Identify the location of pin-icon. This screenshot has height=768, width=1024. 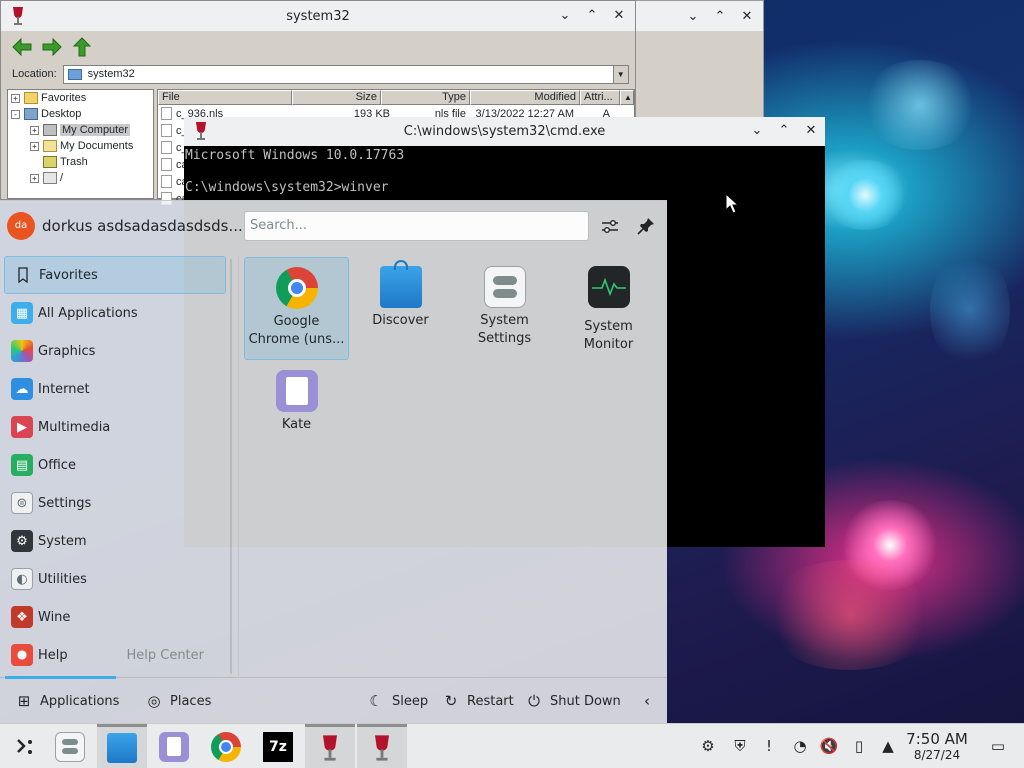
(646, 226).